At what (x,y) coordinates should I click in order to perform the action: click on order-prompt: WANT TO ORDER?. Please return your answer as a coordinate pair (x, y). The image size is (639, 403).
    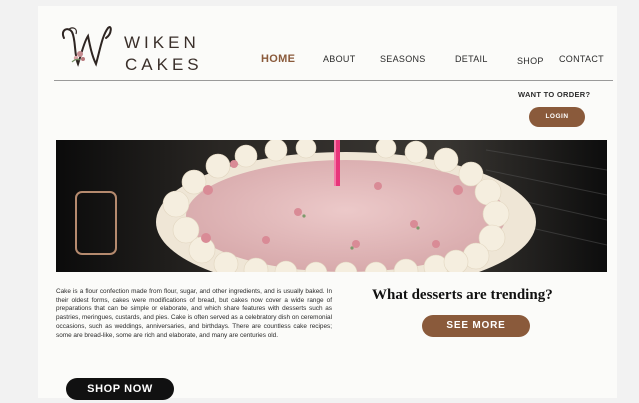
    Looking at the image, I should click on (554, 94).